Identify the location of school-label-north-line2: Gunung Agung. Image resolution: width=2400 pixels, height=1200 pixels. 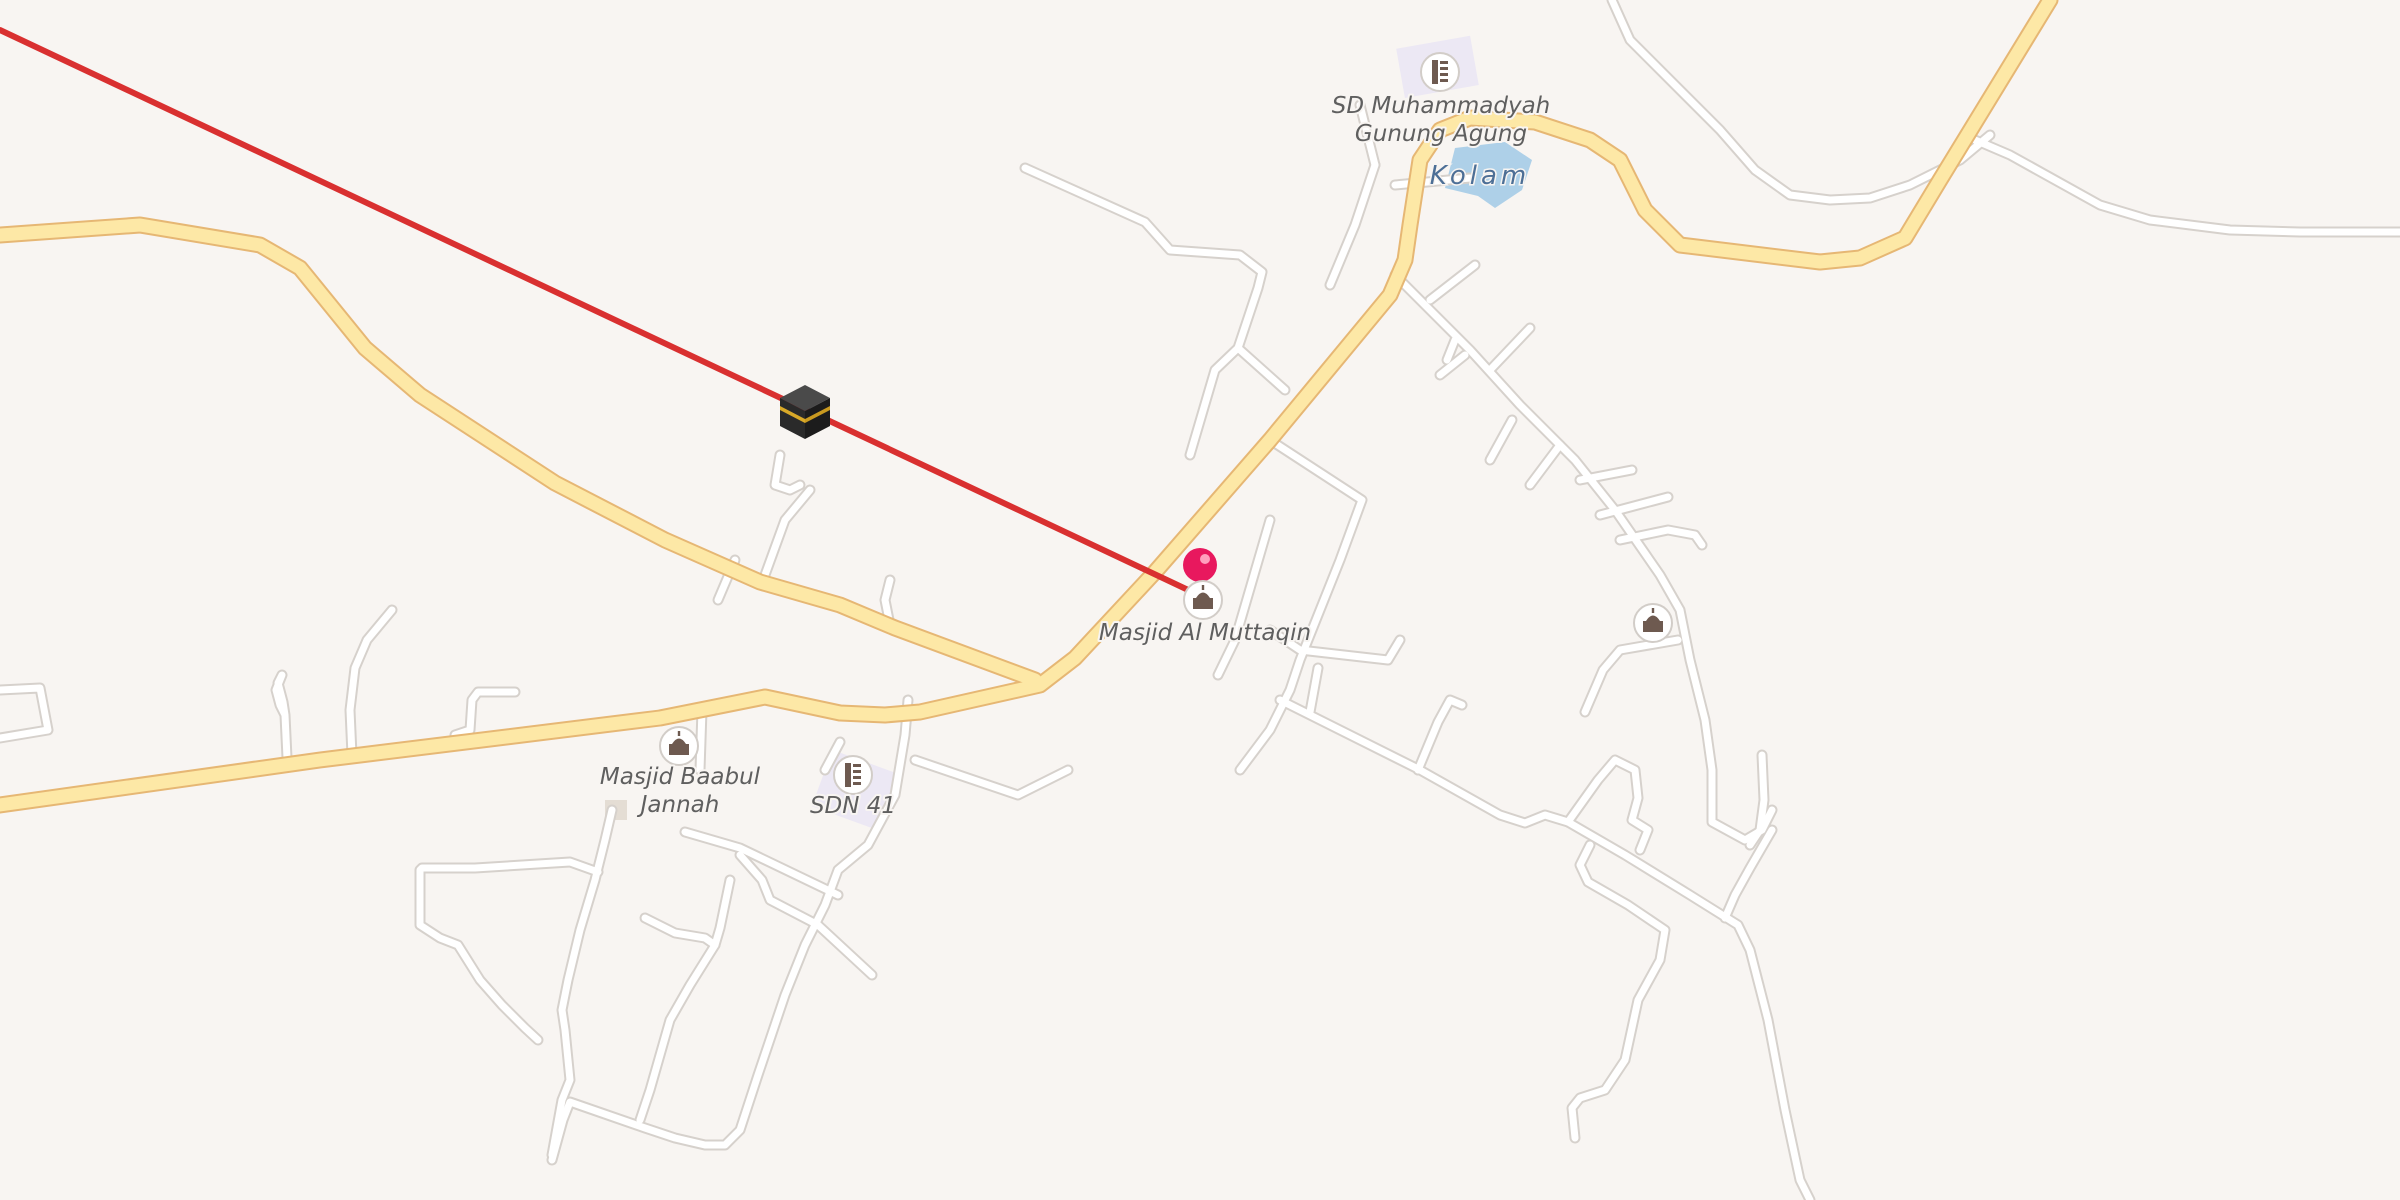
(1441, 134).